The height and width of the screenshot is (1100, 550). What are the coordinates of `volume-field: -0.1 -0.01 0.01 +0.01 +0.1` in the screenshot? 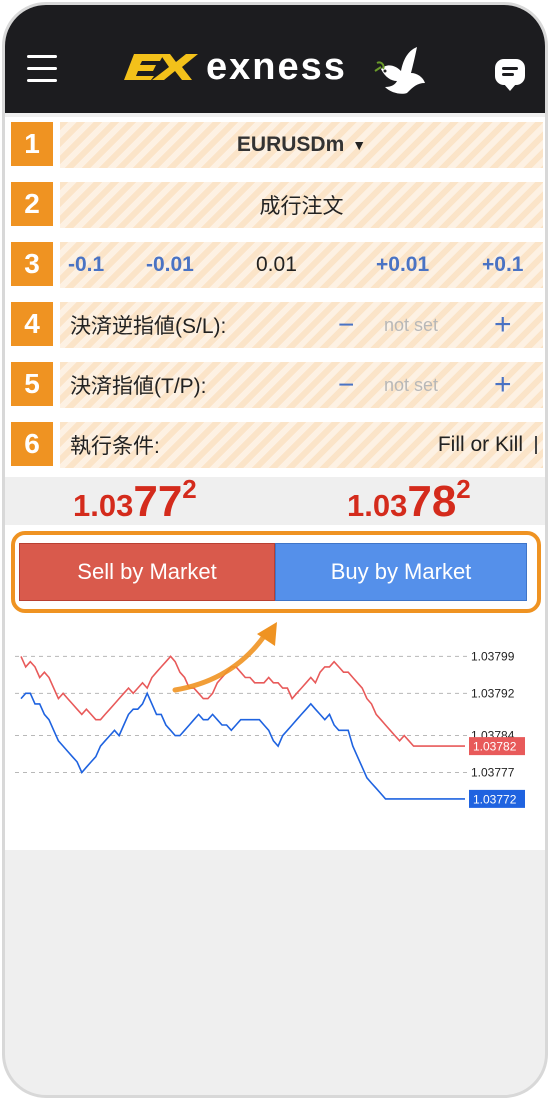 It's located at (301, 265).